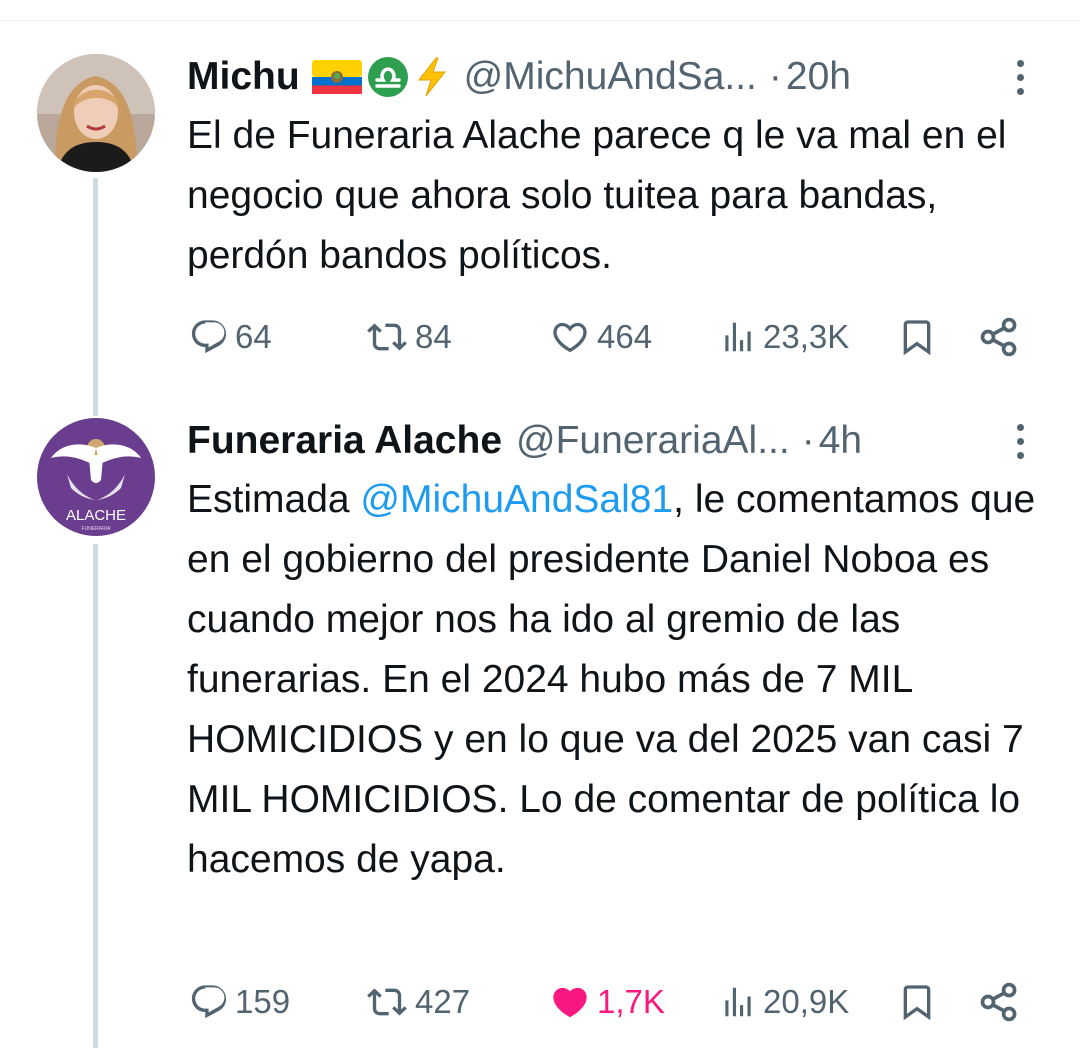  Describe the element at coordinates (263, 1001) in the screenshot. I see `reply-count: 159` at that location.